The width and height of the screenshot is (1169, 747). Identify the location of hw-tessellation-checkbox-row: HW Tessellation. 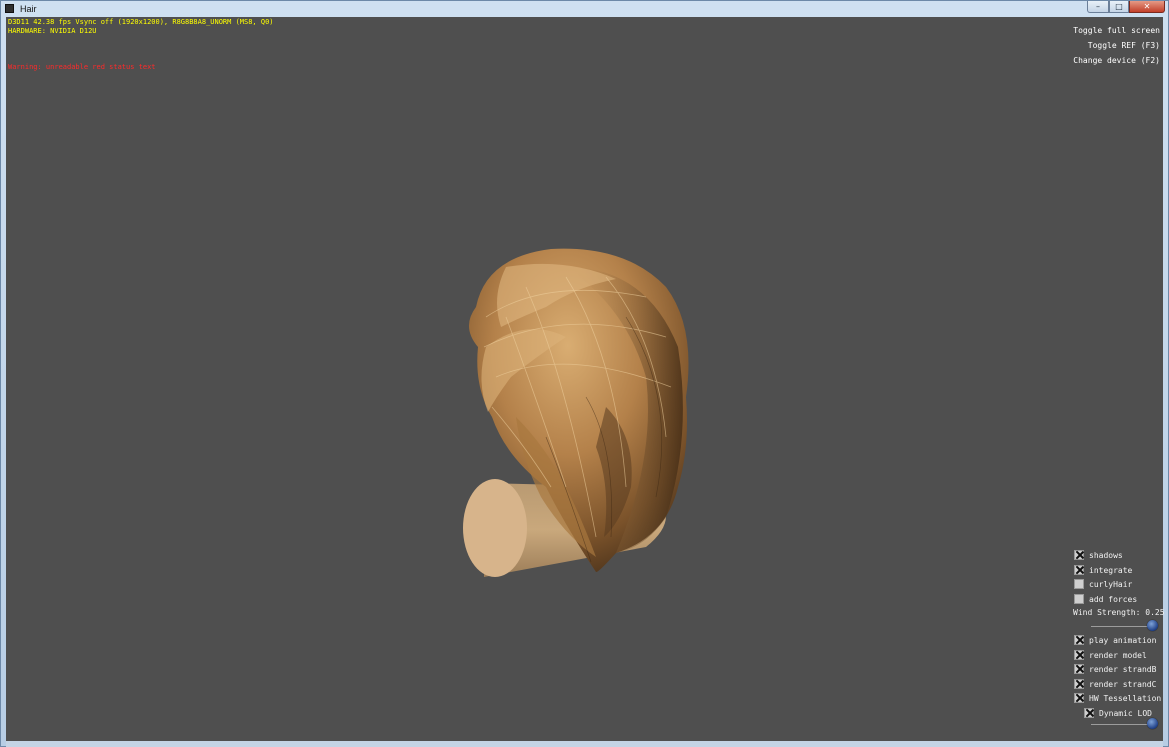
(1117, 698).